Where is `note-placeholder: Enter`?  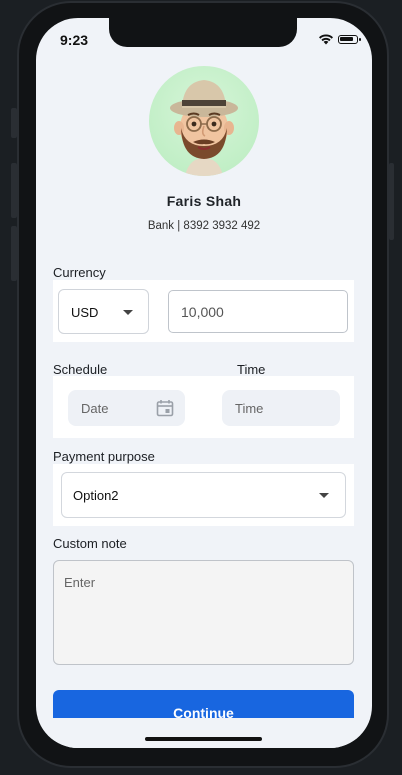 note-placeholder: Enter is located at coordinates (80, 582).